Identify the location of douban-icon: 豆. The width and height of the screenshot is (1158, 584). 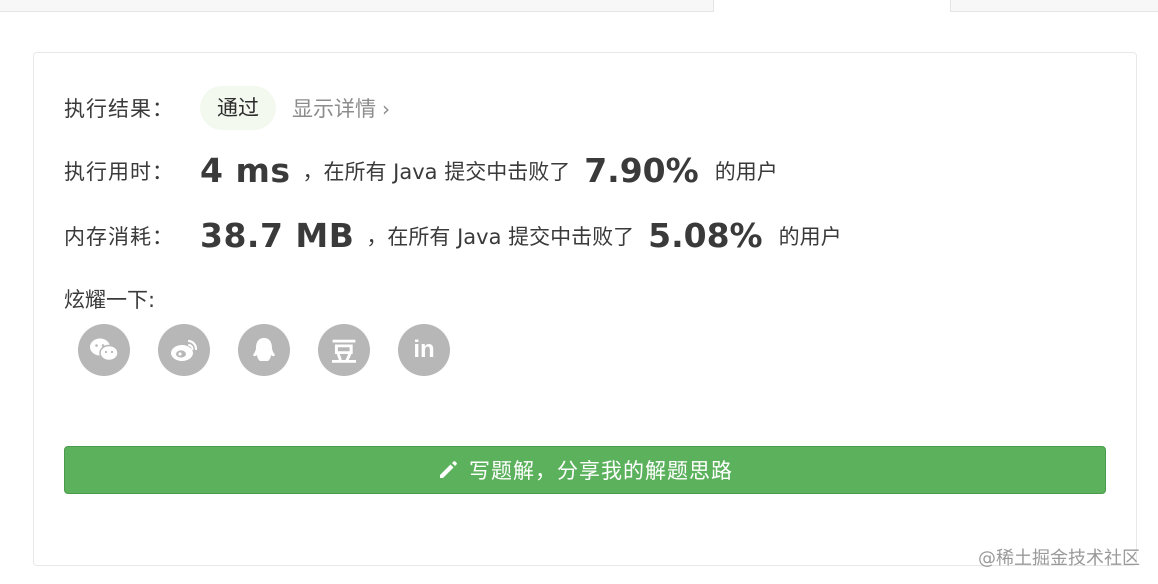
(344, 350).